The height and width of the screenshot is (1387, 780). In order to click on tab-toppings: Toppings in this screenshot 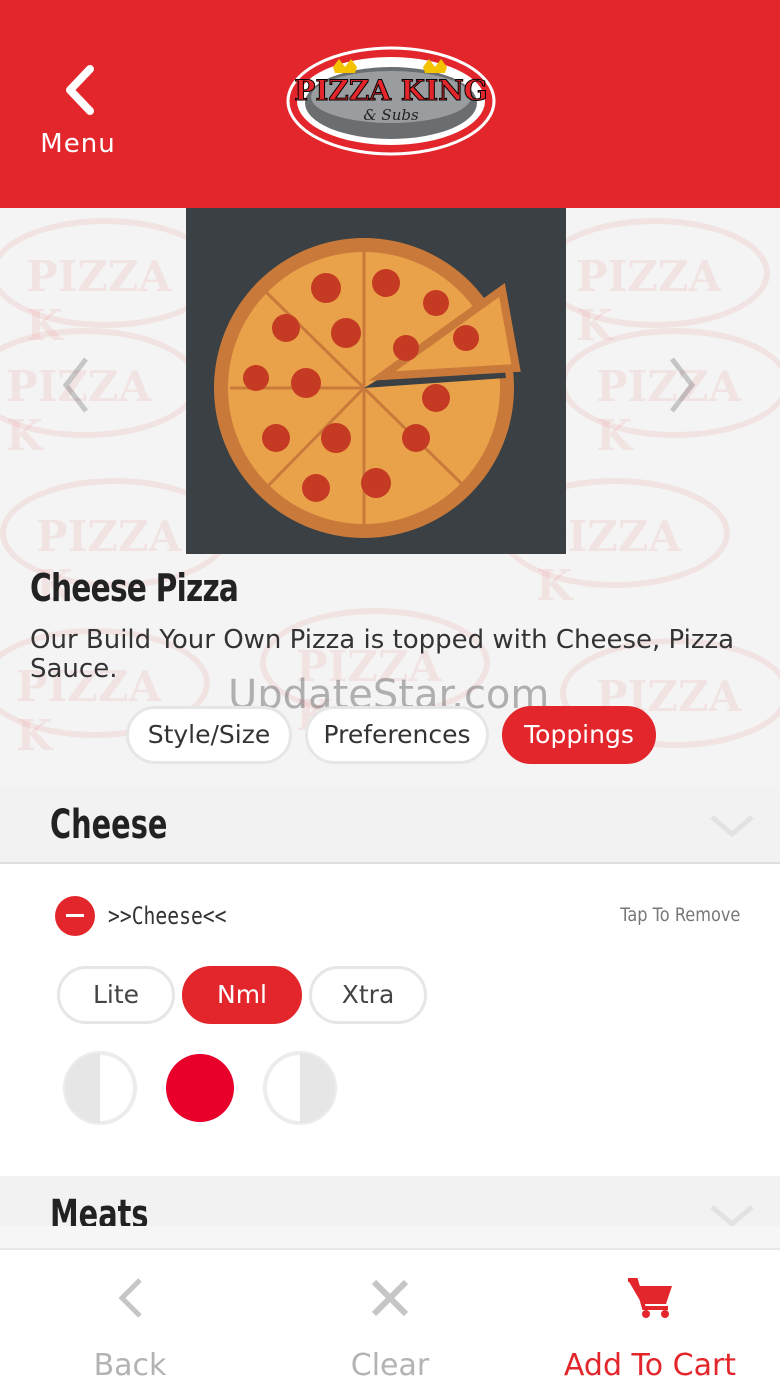, I will do `click(579, 735)`.